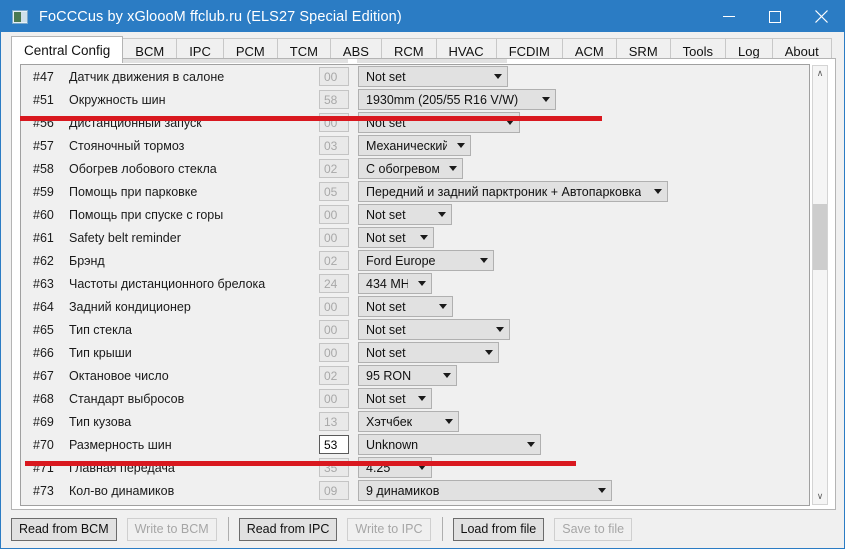  What do you see at coordinates (821, 16) in the screenshot?
I see `close-button` at bounding box center [821, 16].